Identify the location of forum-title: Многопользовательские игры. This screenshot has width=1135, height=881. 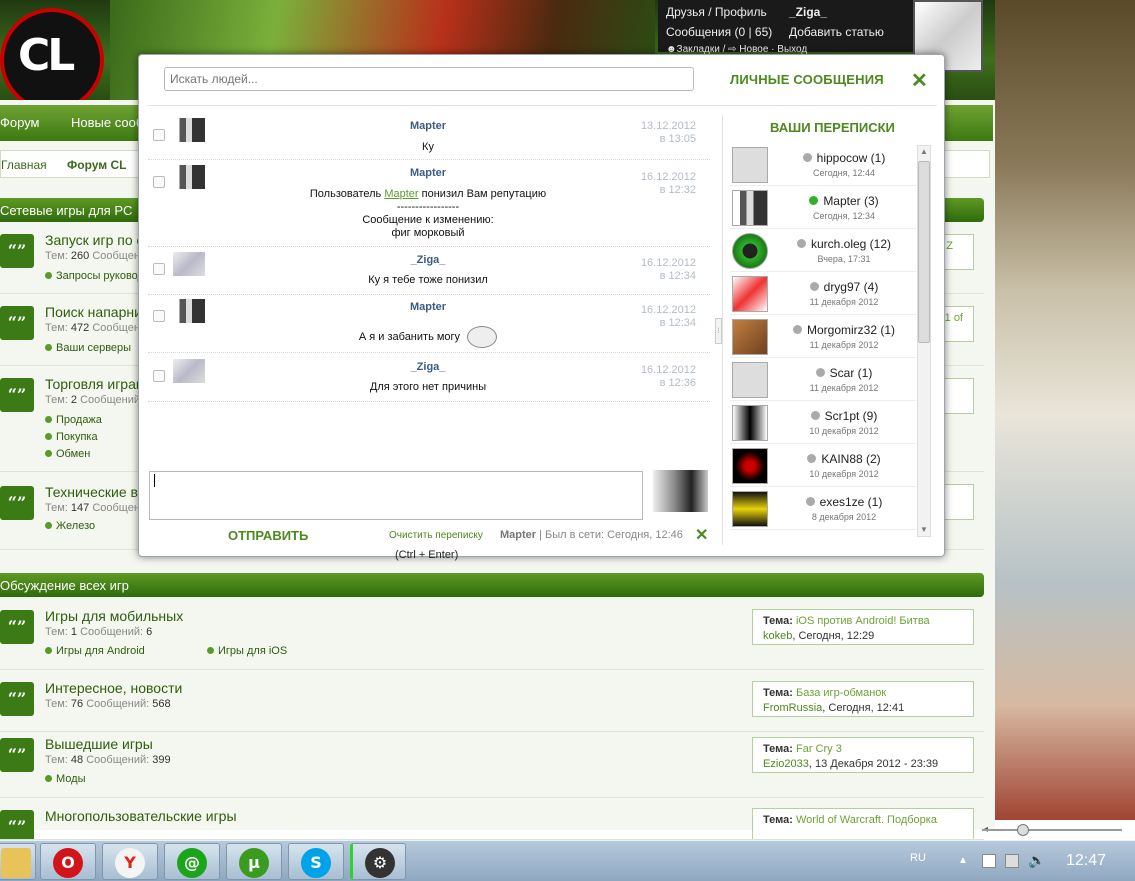
(141, 816).